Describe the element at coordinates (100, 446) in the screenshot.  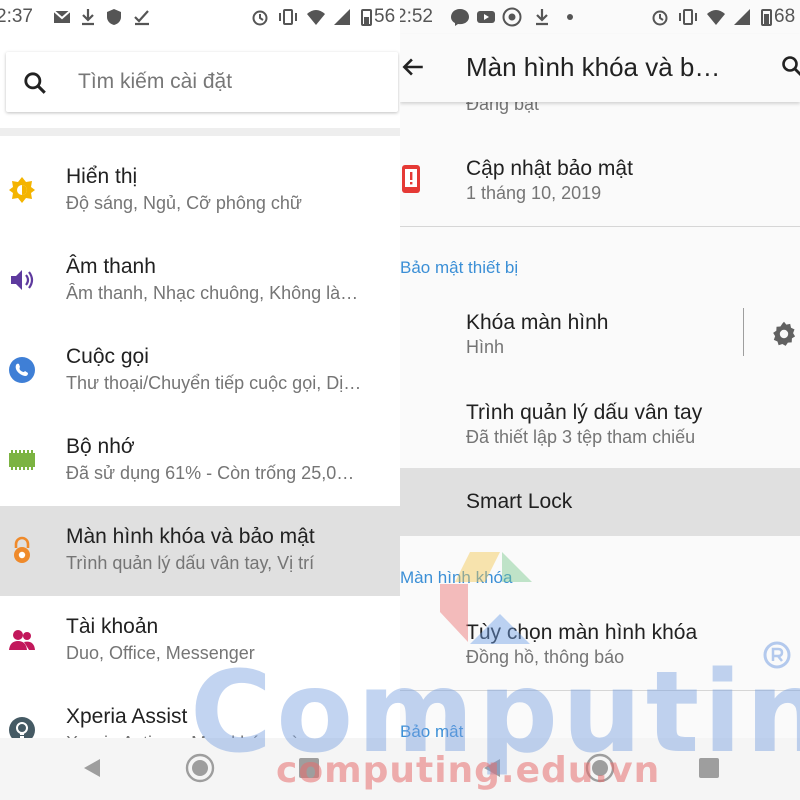
I see `item-title: Bộ nhớ` at that location.